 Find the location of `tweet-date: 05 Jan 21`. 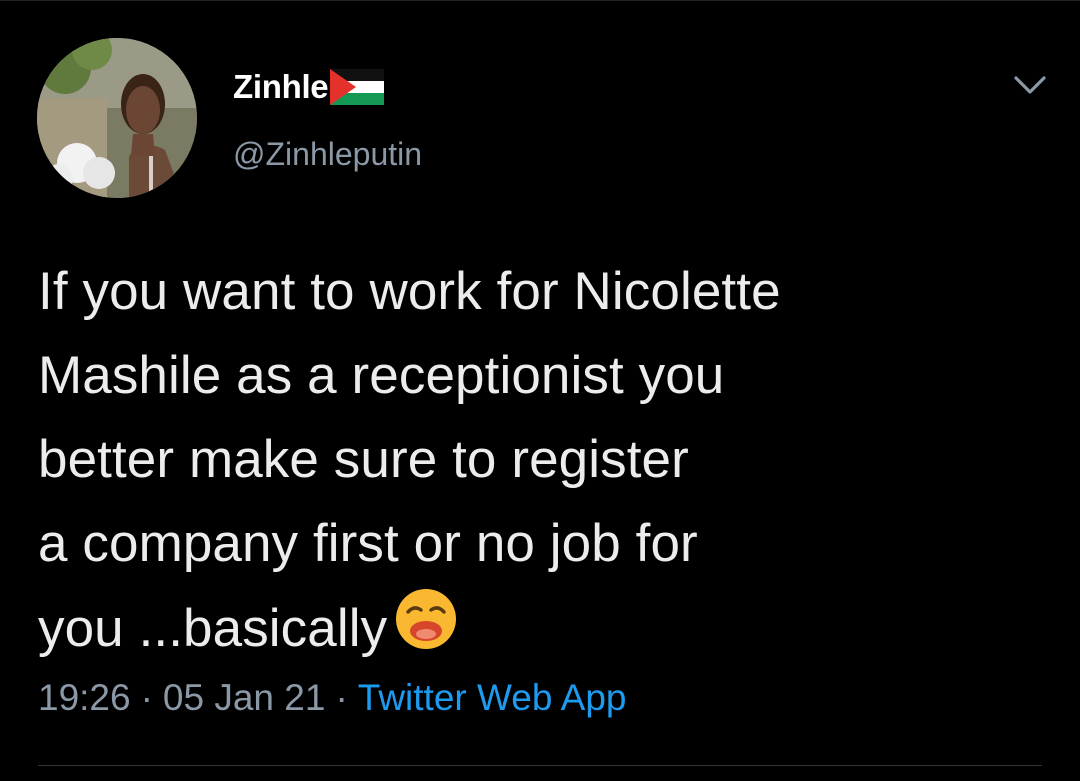

tweet-date: 05 Jan 21 is located at coordinates (244, 697).